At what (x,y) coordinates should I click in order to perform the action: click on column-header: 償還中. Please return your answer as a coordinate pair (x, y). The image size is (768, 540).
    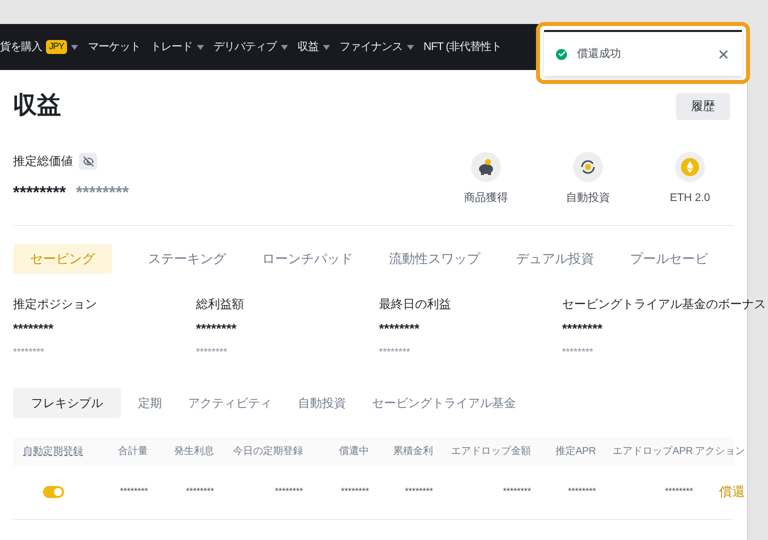
    Looking at the image, I should click on (353, 451).